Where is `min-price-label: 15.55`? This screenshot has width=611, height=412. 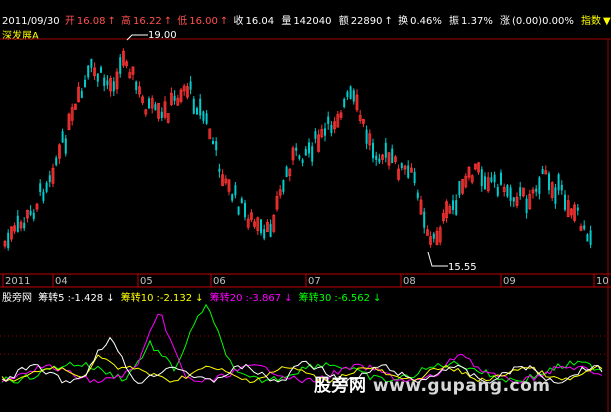 min-price-label: 15.55 is located at coordinates (462, 267).